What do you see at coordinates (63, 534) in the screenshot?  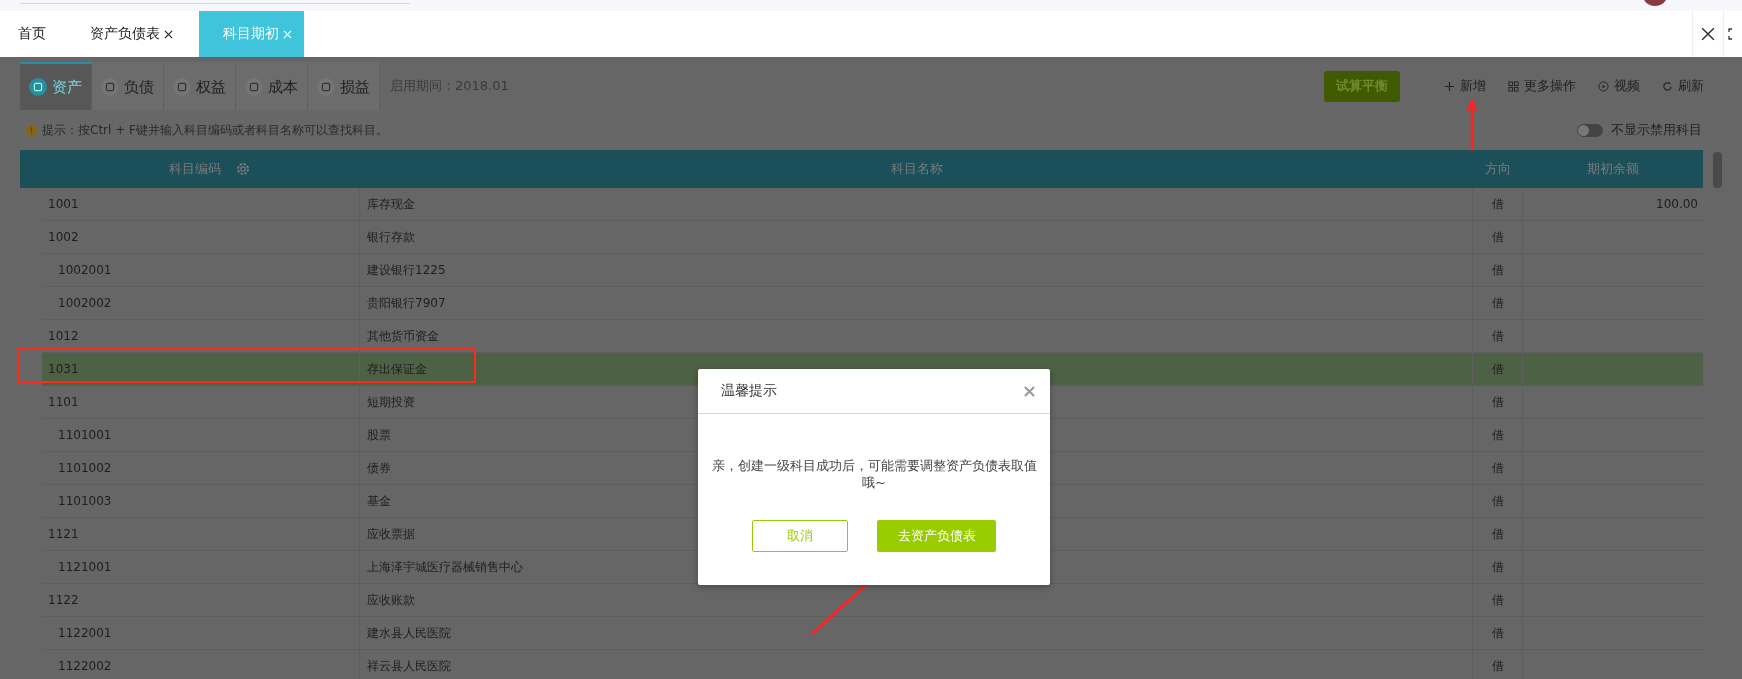 I see `account-code: 1121` at bounding box center [63, 534].